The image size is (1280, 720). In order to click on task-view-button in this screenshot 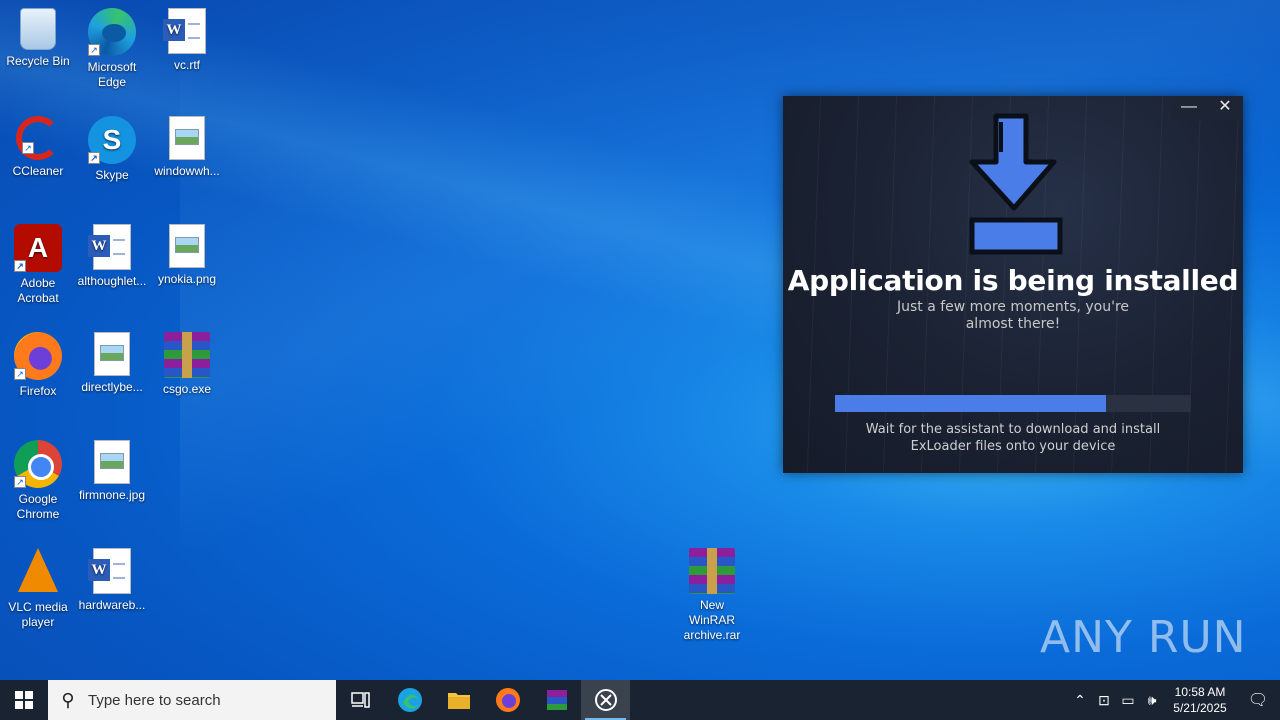, I will do `click(360, 700)`.